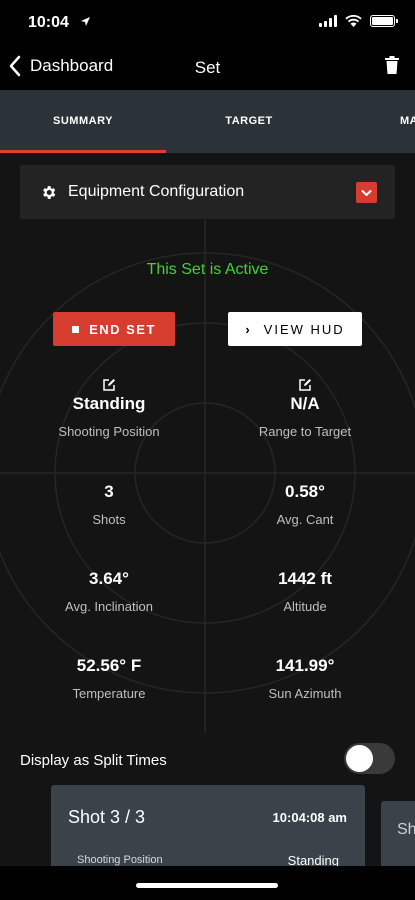 The width and height of the screenshot is (415, 900). Describe the element at coordinates (109, 665) in the screenshot. I see `stat-value: 52.56° F` at that location.